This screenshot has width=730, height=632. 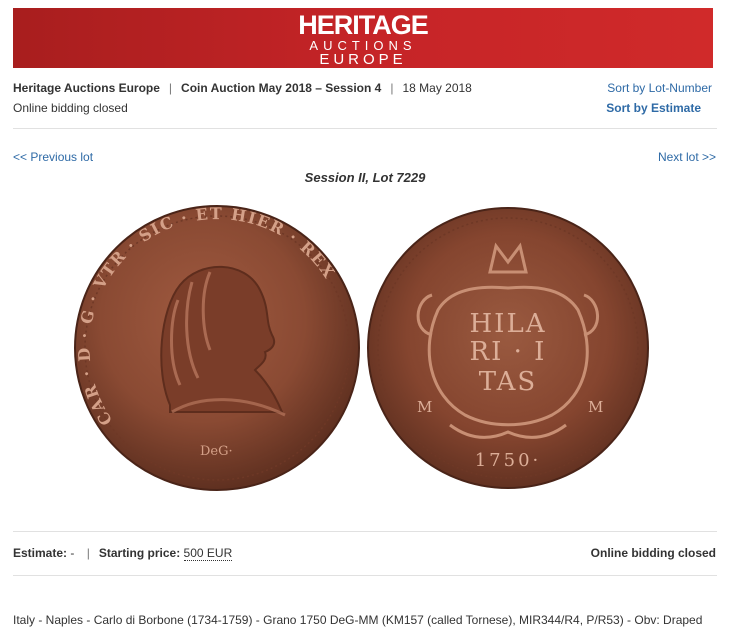 What do you see at coordinates (365, 177) in the screenshot?
I see `lot-title: Session II, Lot 7229` at bounding box center [365, 177].